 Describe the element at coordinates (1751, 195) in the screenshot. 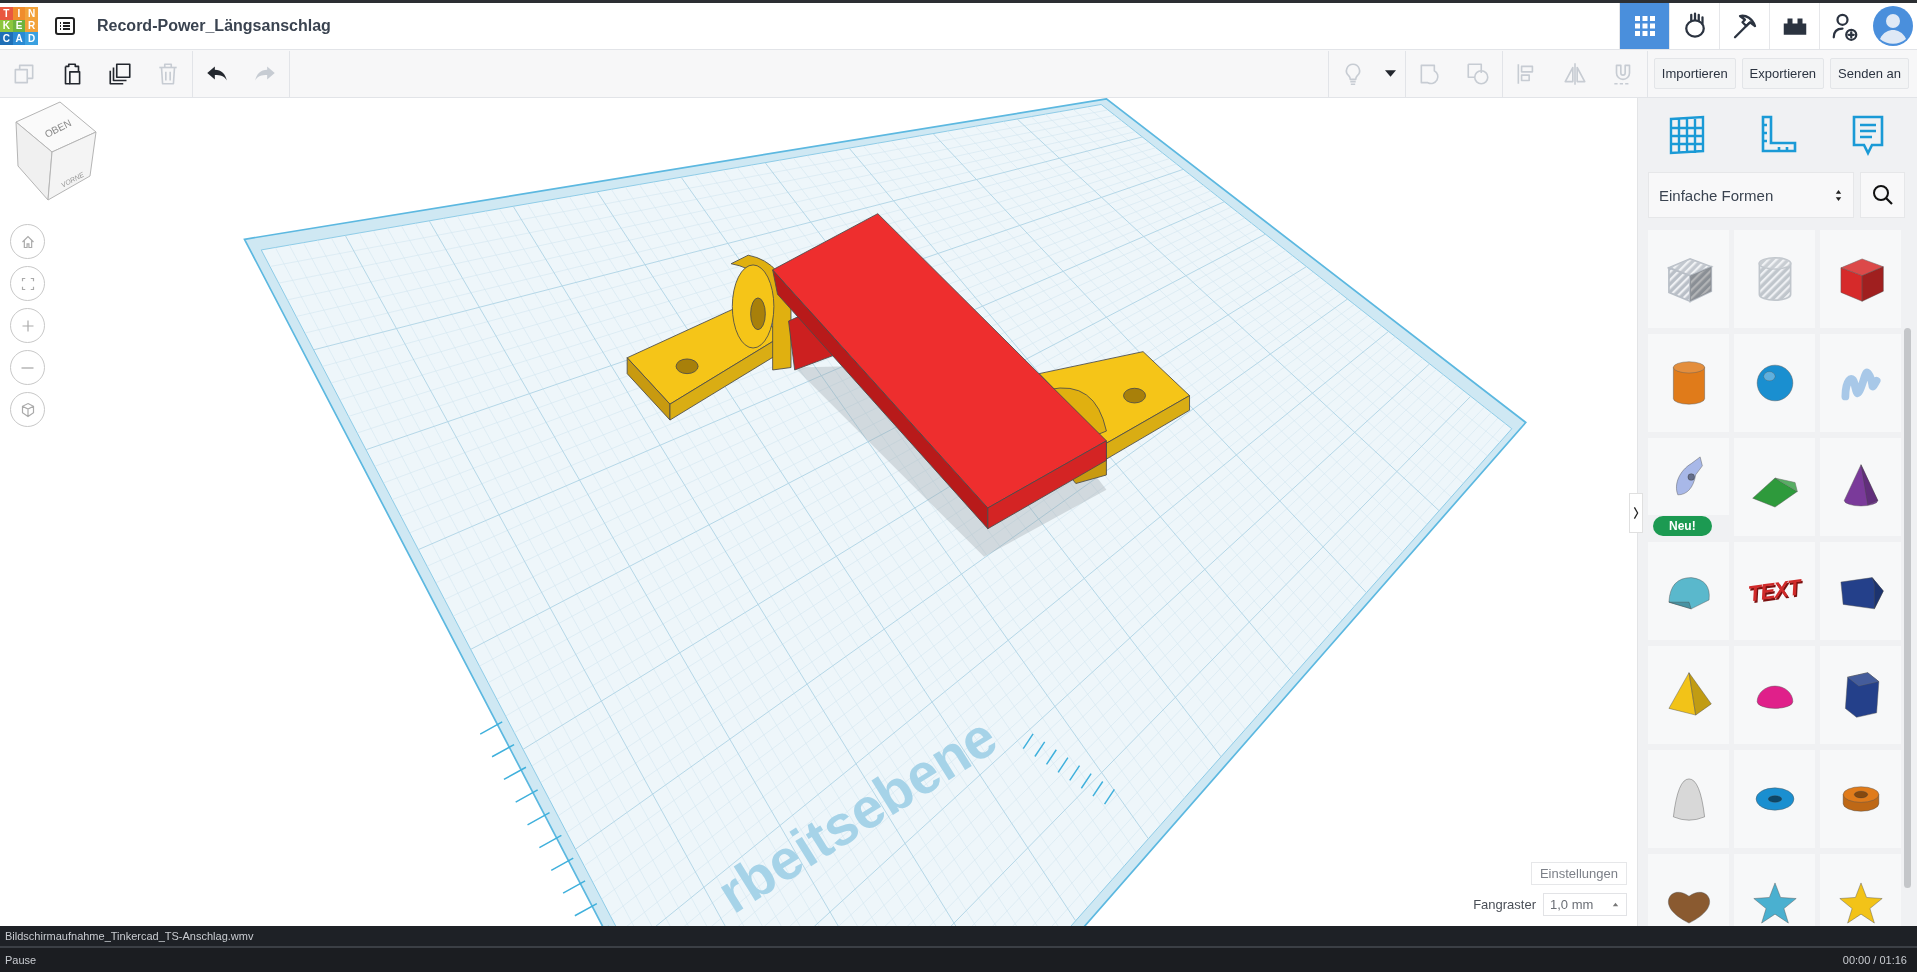

I see `category-select: Einfache Formen` at that location.